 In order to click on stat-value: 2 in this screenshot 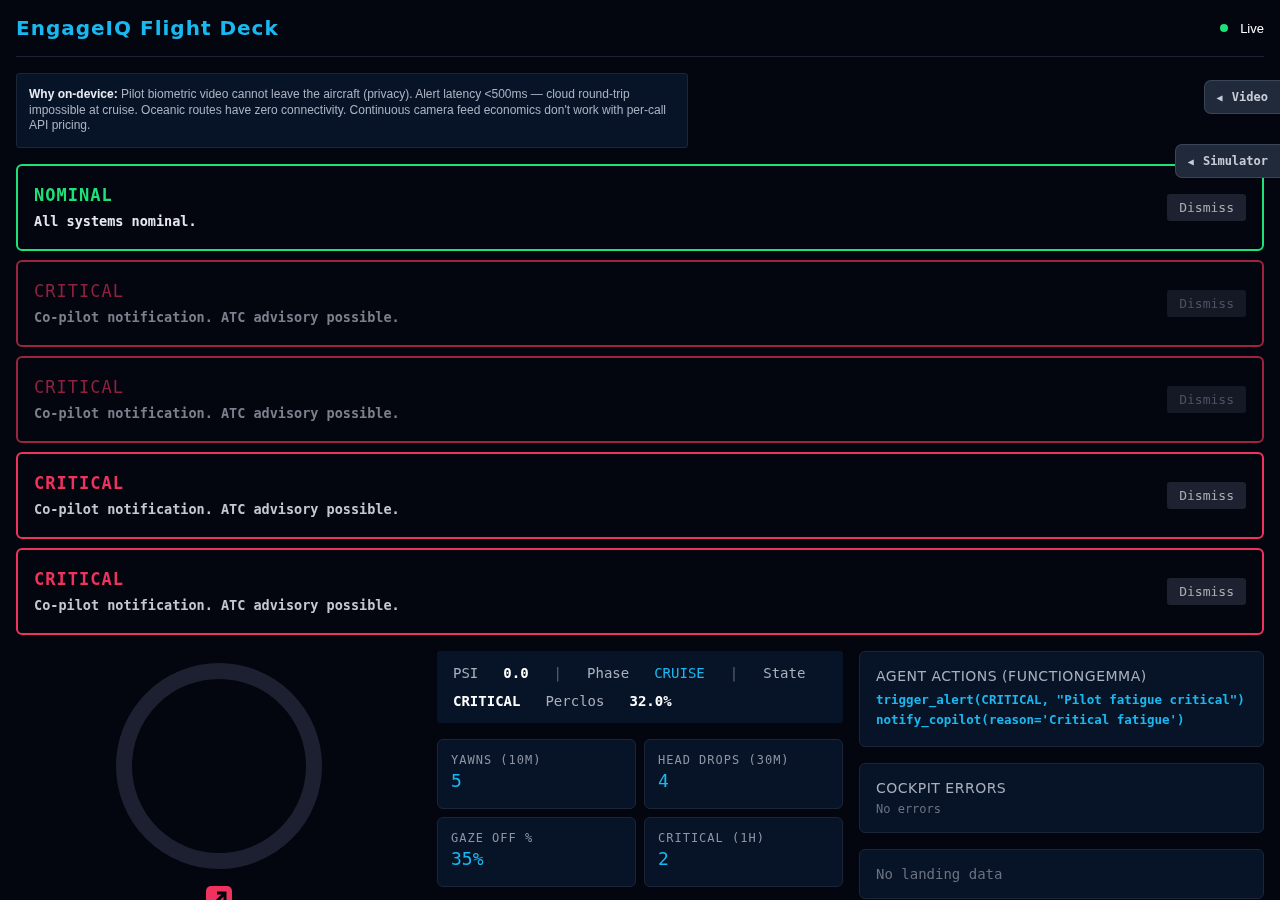, I will do `click(664, 858)`.